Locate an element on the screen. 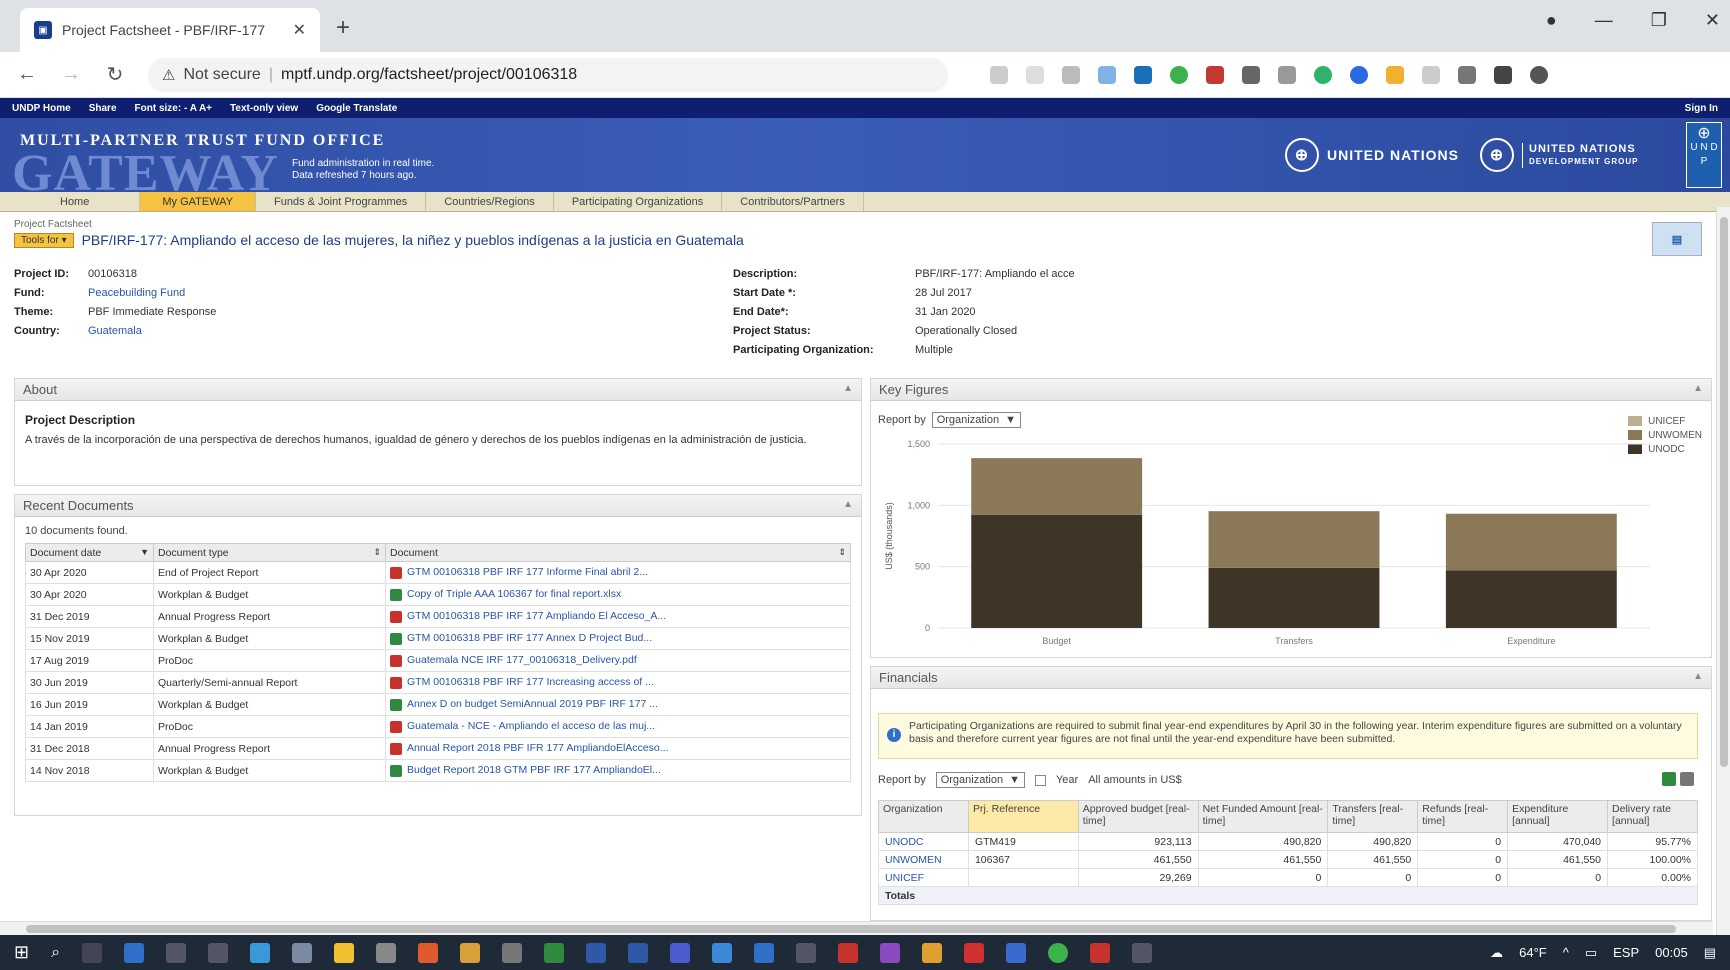 The image size is (1730, 970). windows-start-icon: ⊞ is located at coordinates (21, 952).